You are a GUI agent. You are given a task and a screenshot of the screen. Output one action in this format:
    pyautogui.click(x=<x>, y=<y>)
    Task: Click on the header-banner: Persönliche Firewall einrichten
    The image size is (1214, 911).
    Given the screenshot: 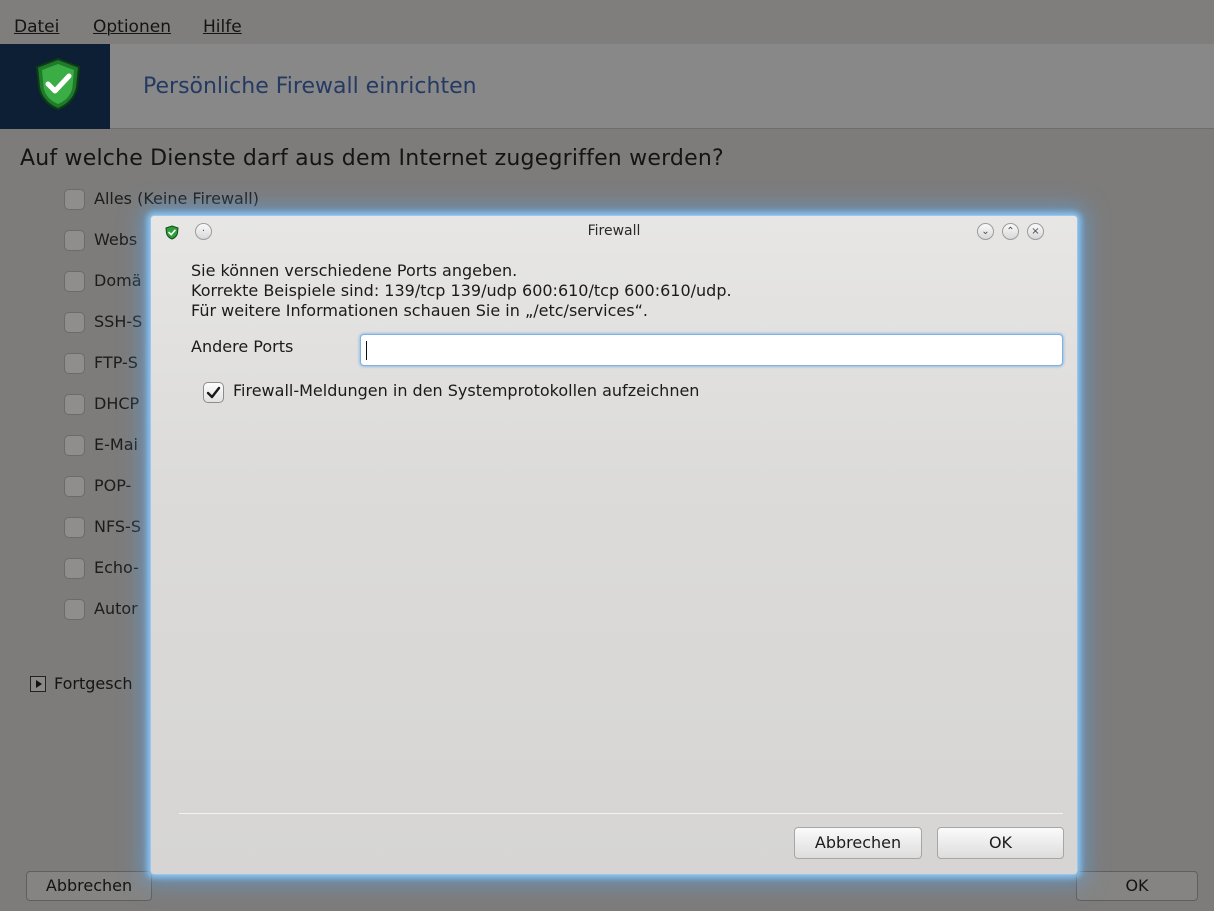 What is the action you would take?
    pyautogui.click(x=607, y=86)
    